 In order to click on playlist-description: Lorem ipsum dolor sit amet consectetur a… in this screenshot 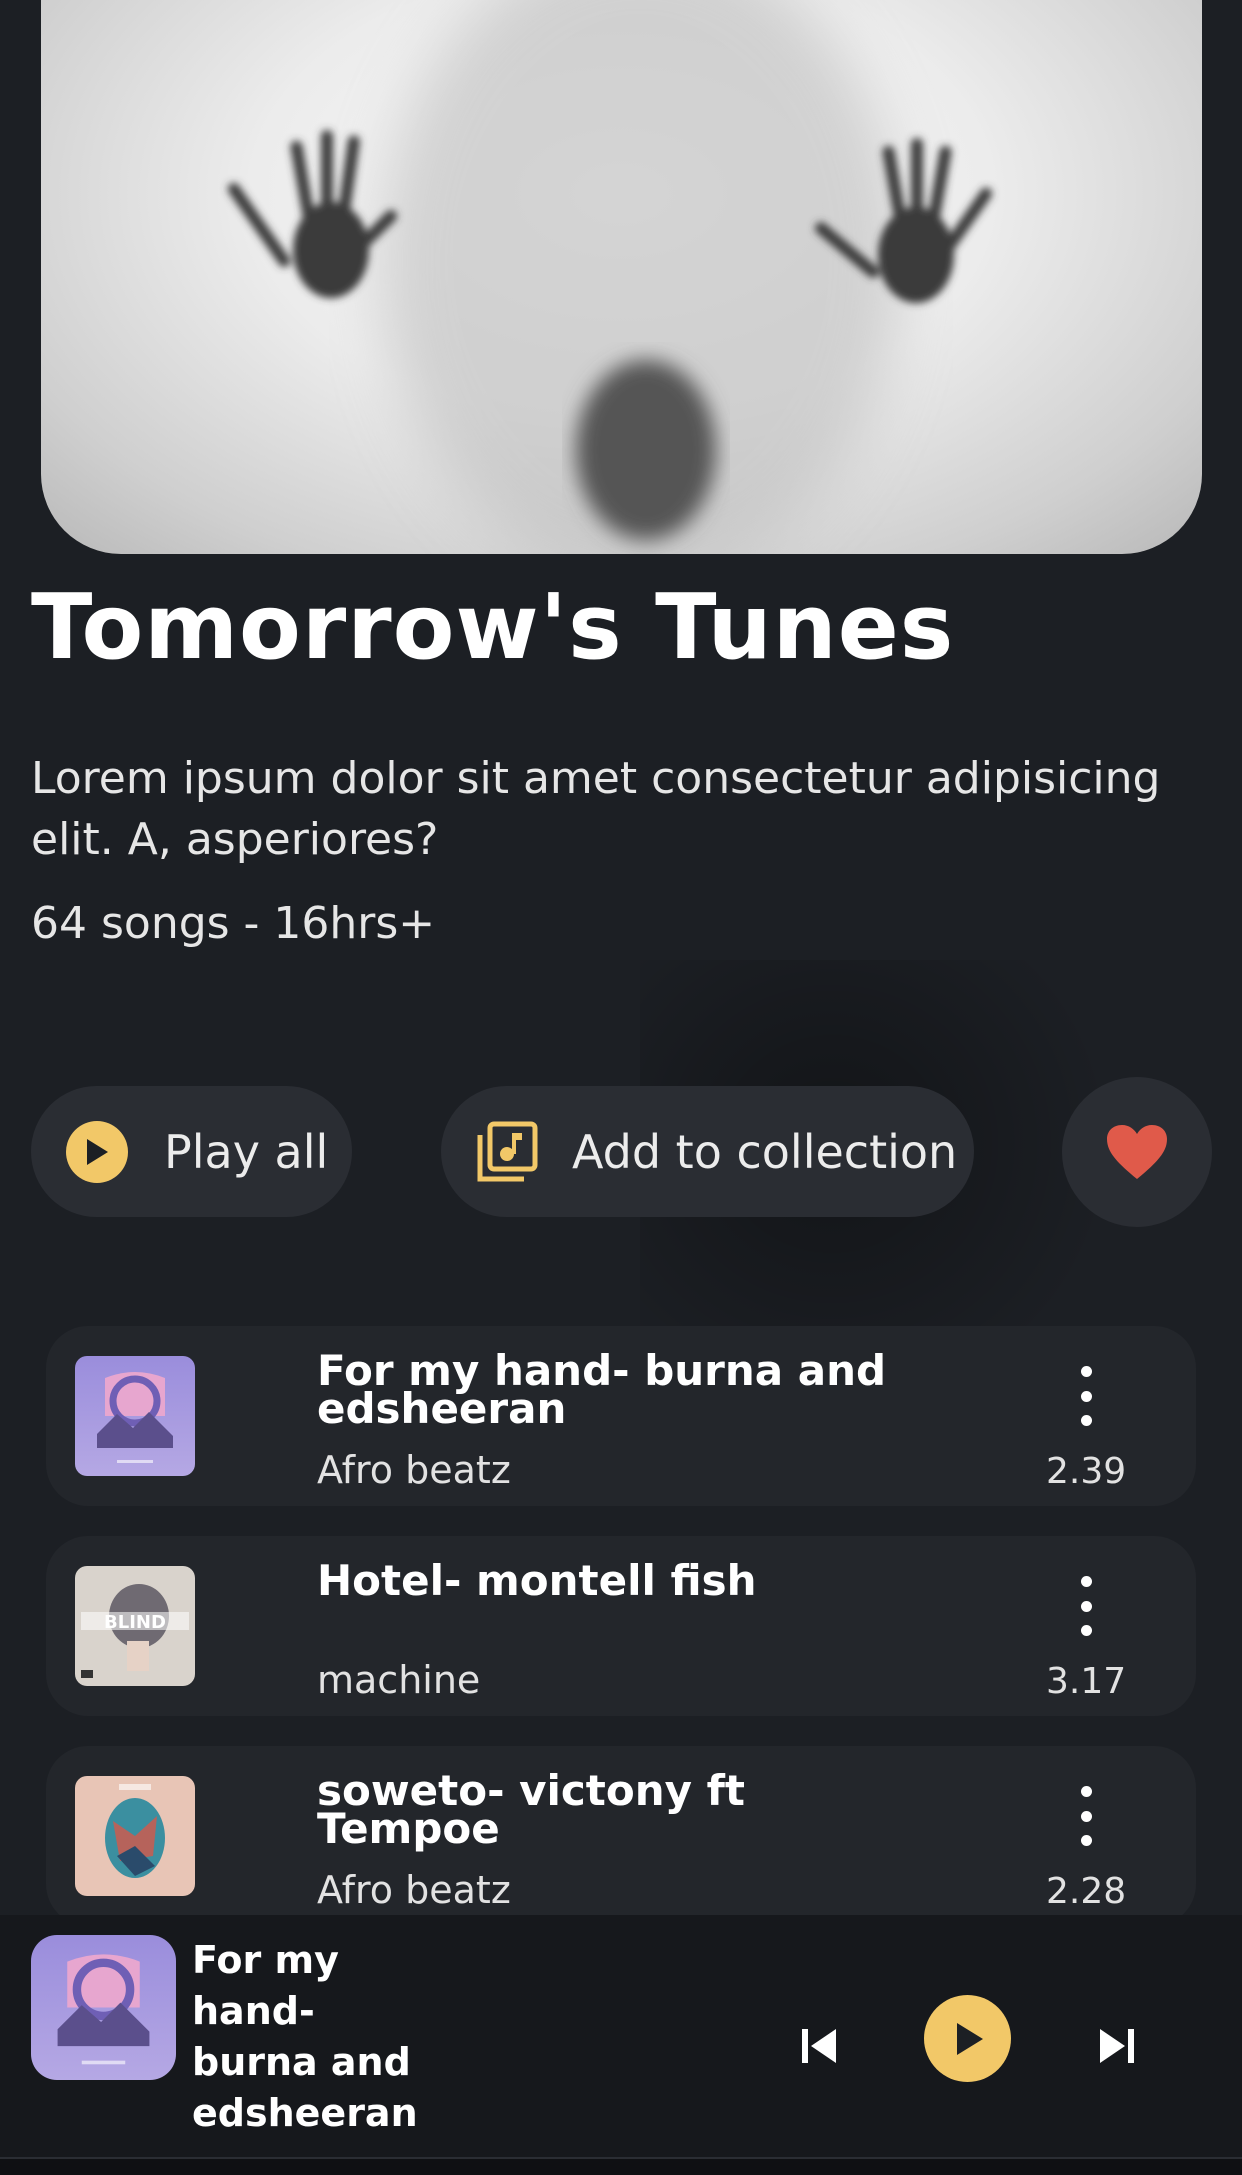, I will do `click(596, 809)`.